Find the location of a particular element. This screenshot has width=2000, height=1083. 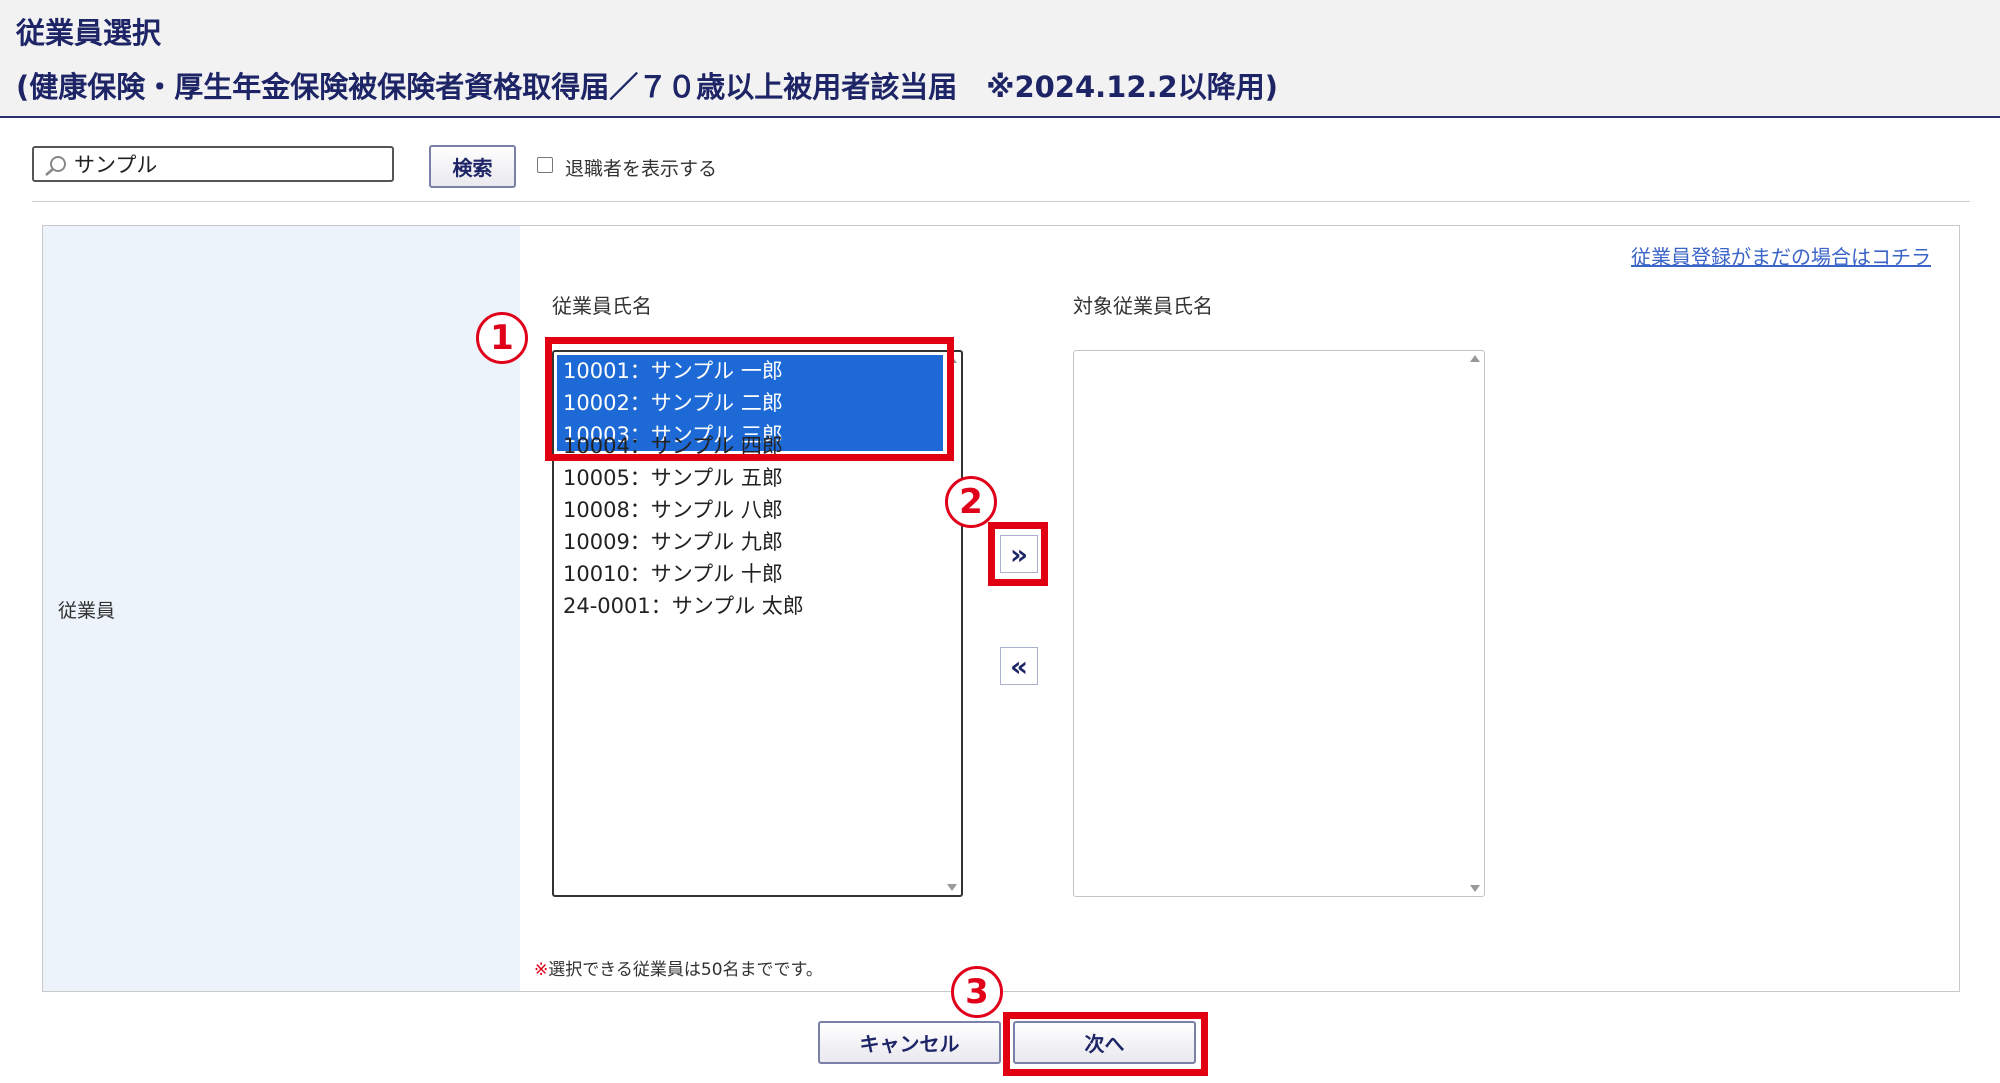

employee-option: 10010：サンプル 十郎 is located at coordinates (750, 574).